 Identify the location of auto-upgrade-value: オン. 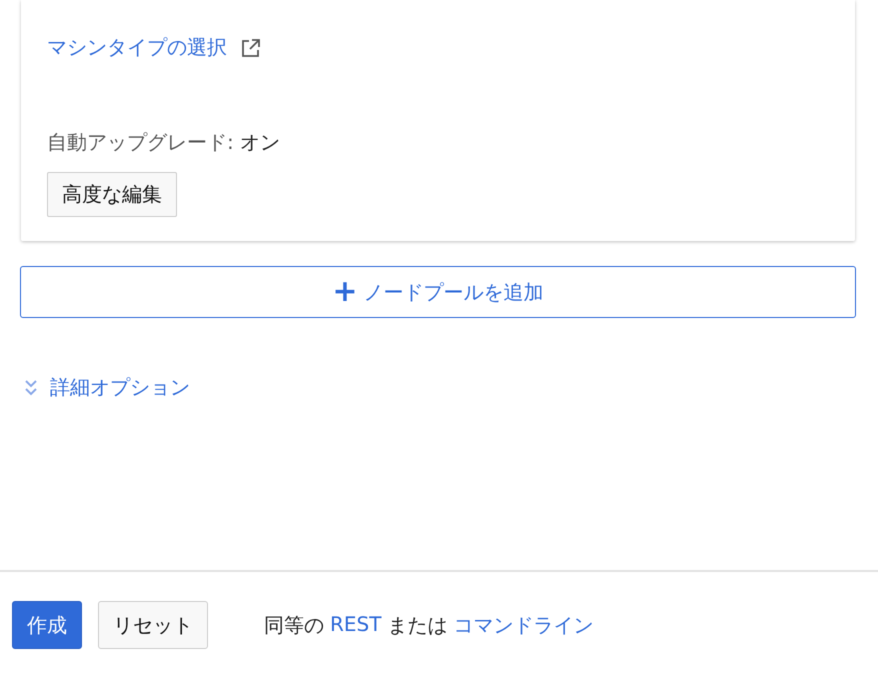
(260, 142).